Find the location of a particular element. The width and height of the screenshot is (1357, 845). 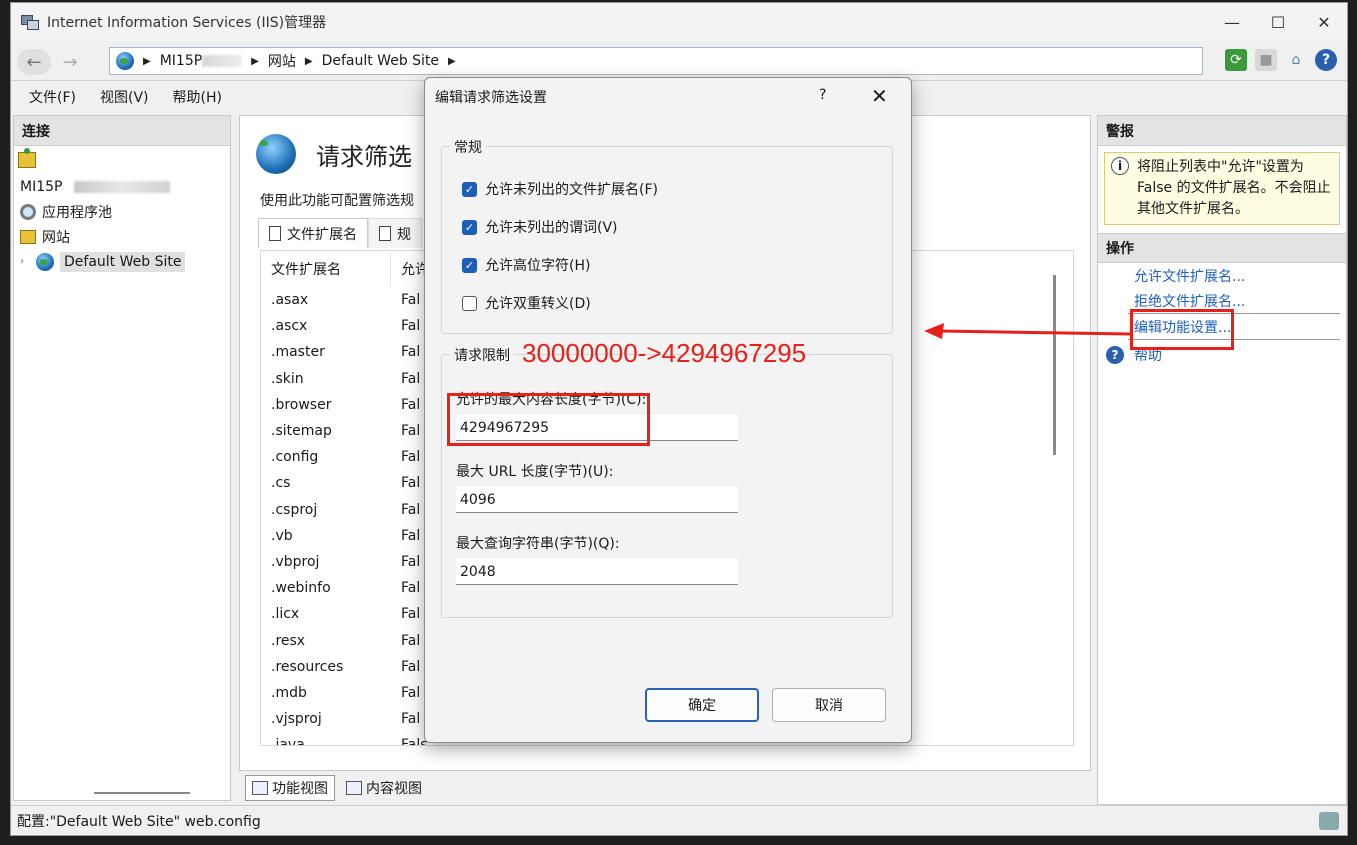

horizontal-scrollbar is located at coordinates (142, 793).